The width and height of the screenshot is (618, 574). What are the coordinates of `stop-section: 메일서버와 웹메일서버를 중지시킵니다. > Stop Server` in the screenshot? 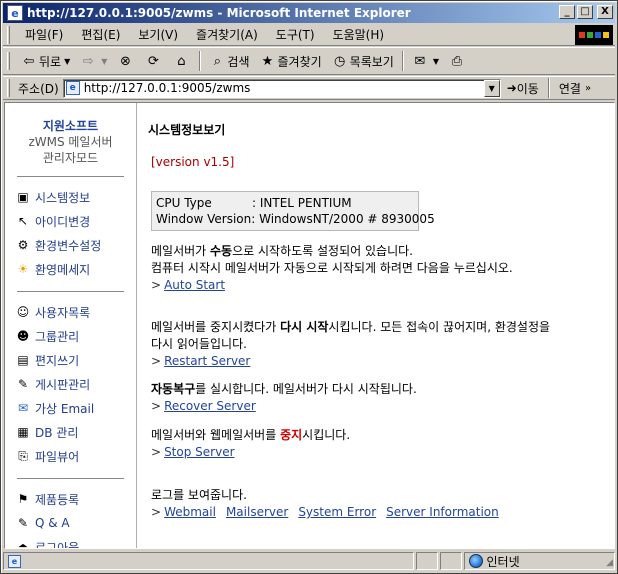 It's located at (250, 444).